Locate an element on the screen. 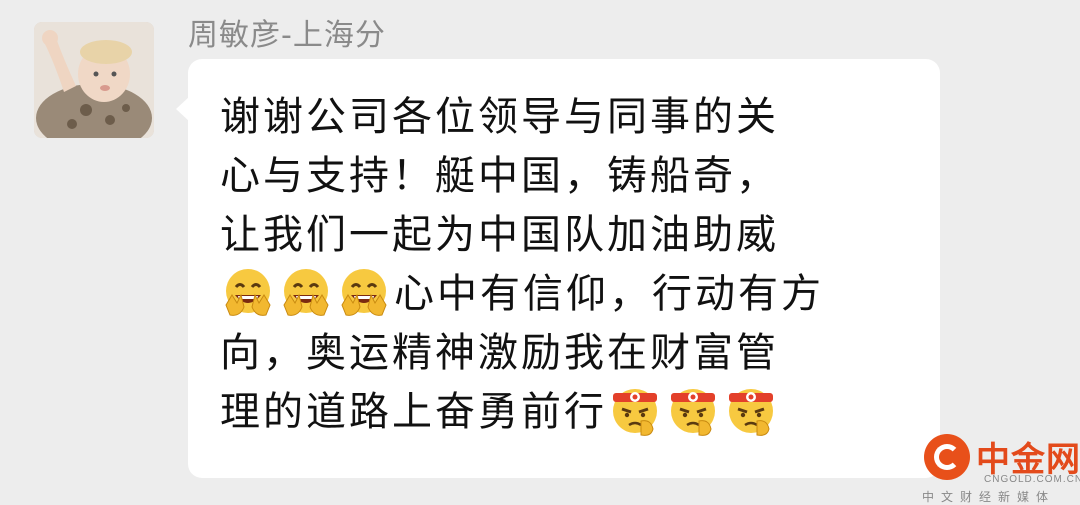 The height and width of the screenshot is (505, 1080). message-line-with-emoji: 理的道路上奋勇前行 is located at coordinates (570, 412).